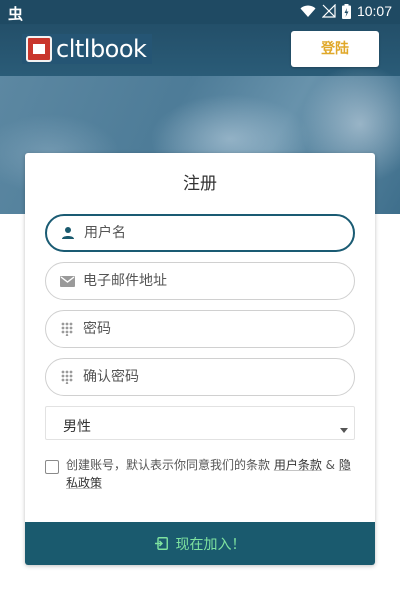  I want to click on wifi-icon, so click(308, 11).